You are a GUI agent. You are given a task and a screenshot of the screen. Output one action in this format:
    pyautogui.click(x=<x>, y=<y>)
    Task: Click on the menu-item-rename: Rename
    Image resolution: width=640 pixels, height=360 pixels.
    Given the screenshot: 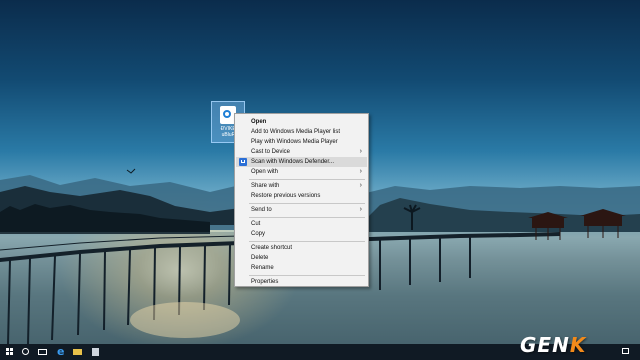 What is the action you would take?
    pyautogui.click(x=301, y=268)
    